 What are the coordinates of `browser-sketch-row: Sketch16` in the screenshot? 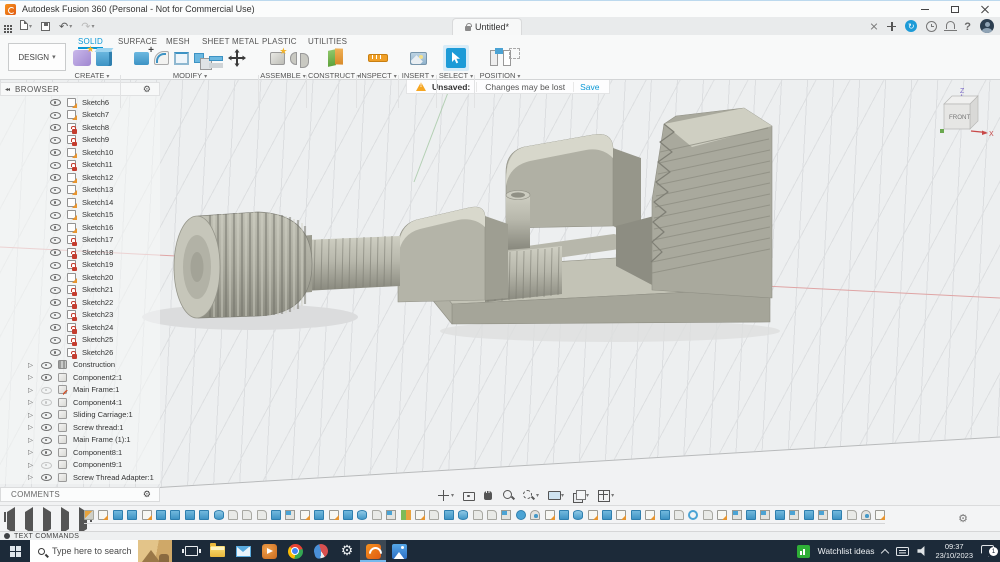 It's located at (80, 227).